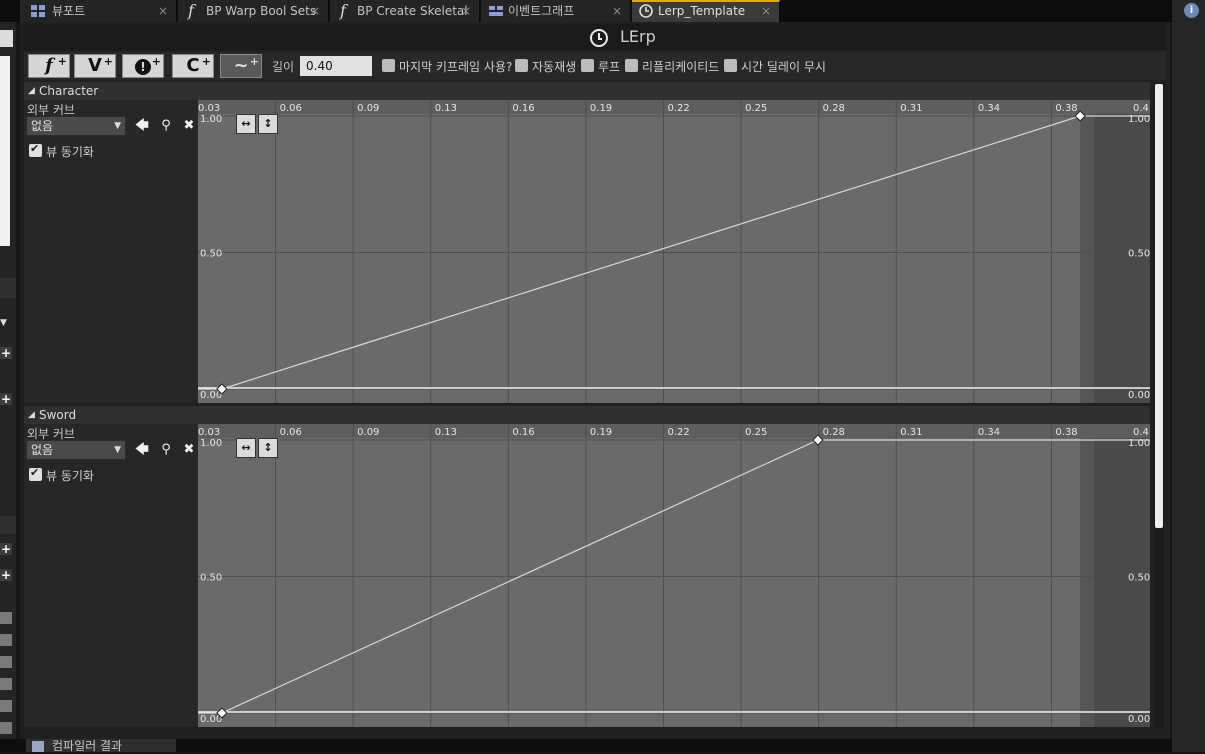 Image resolution: width=1205 pixels, height=754 pixels. Describe the element at coordinates (521, 65) in the screenshot. I see `autoplay-checkbox` at that location.